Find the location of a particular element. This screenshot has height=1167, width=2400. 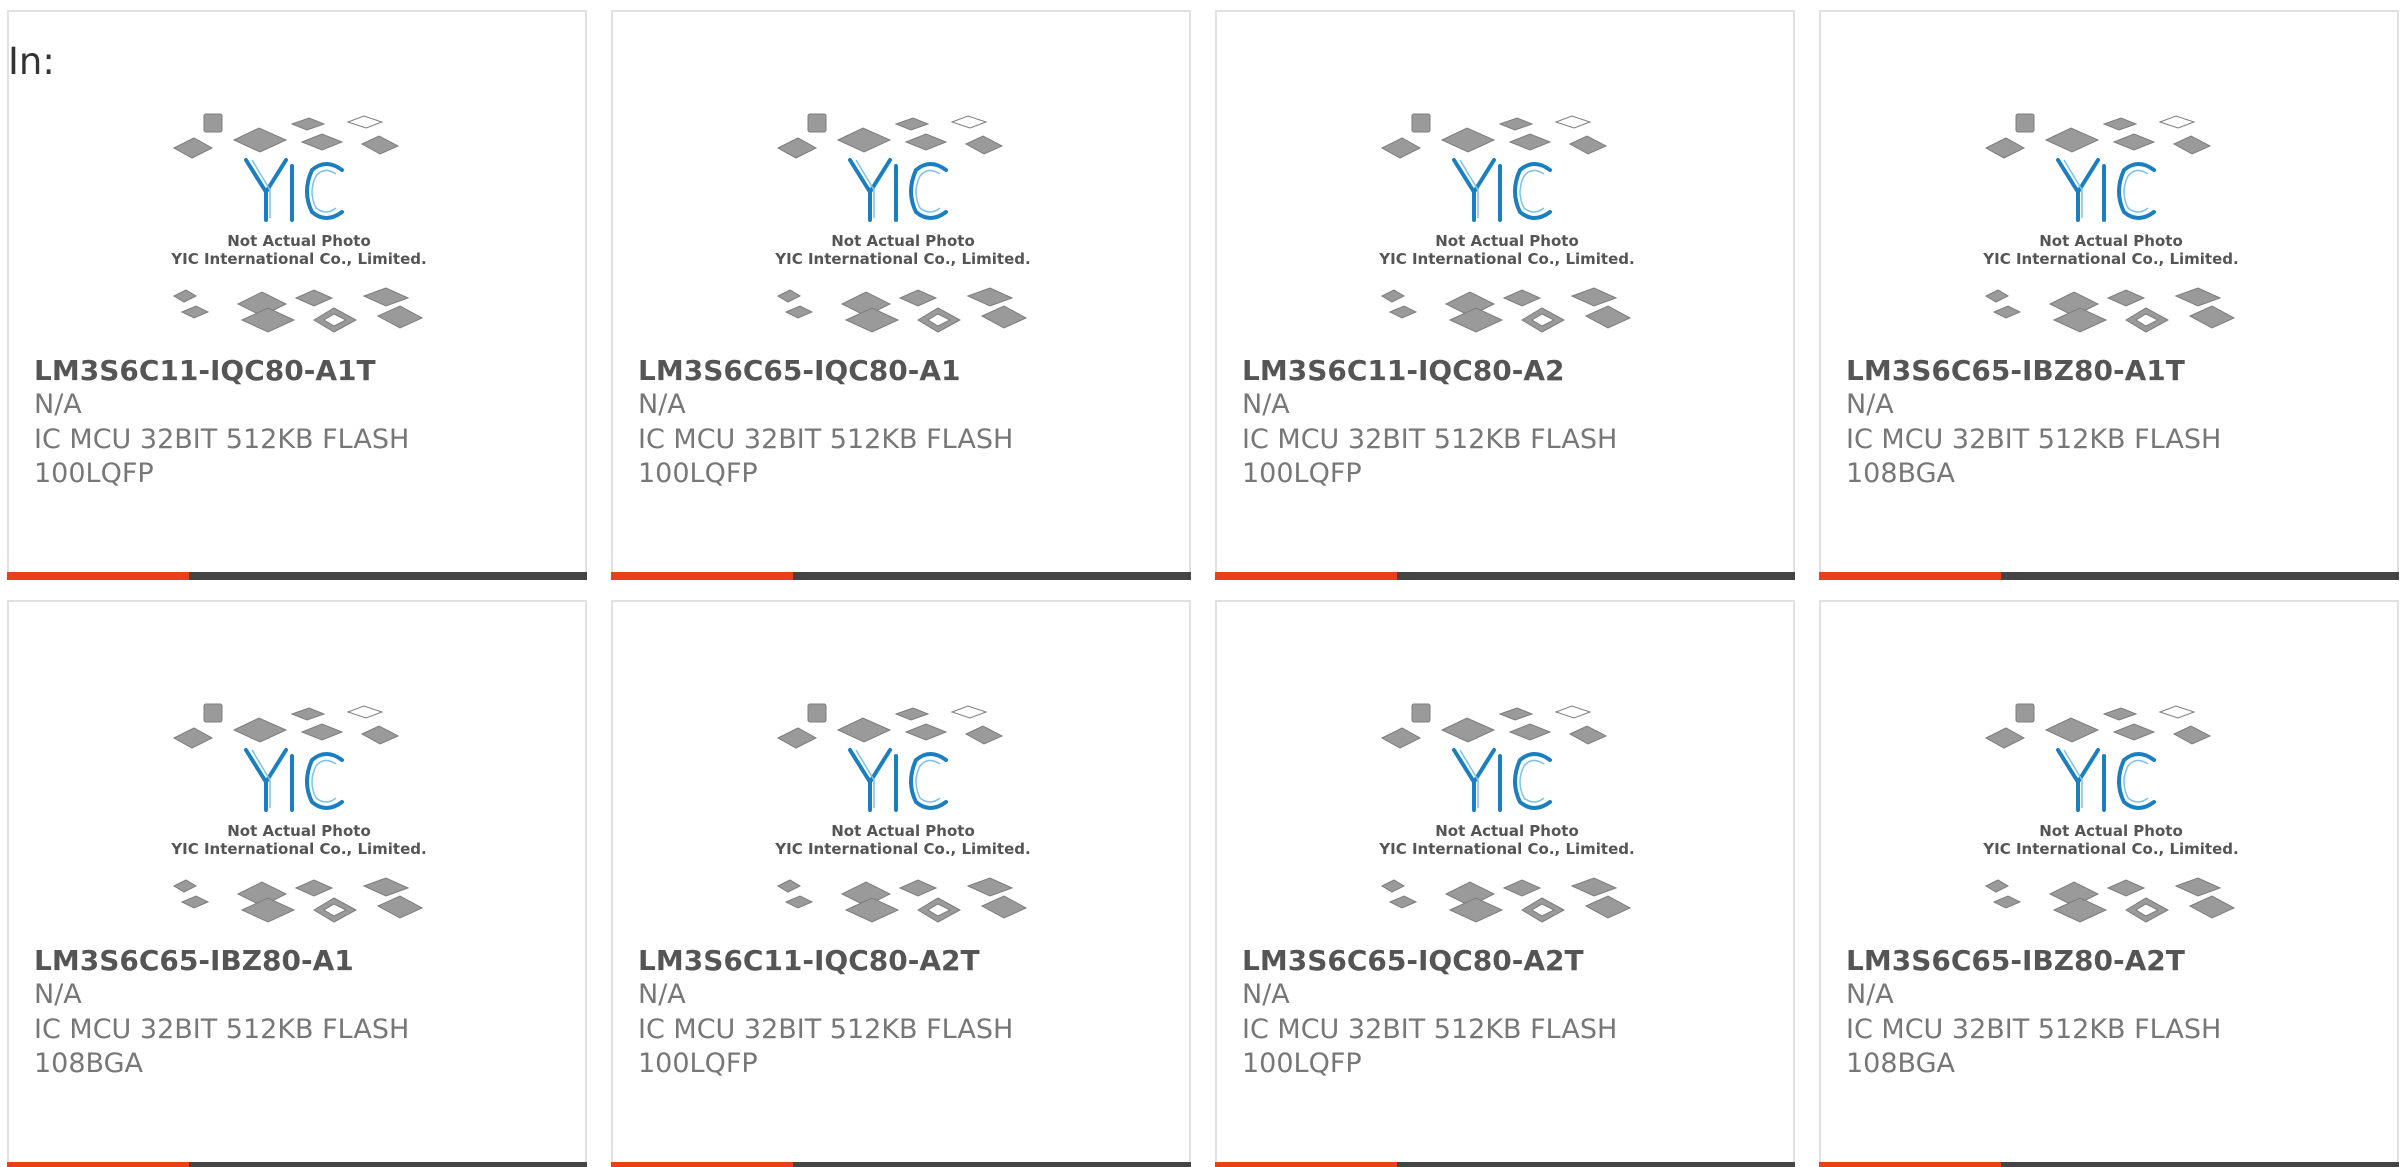

part-number: LM3S6C65-IBZ80-A2T is located at coordinates (2015, 960).